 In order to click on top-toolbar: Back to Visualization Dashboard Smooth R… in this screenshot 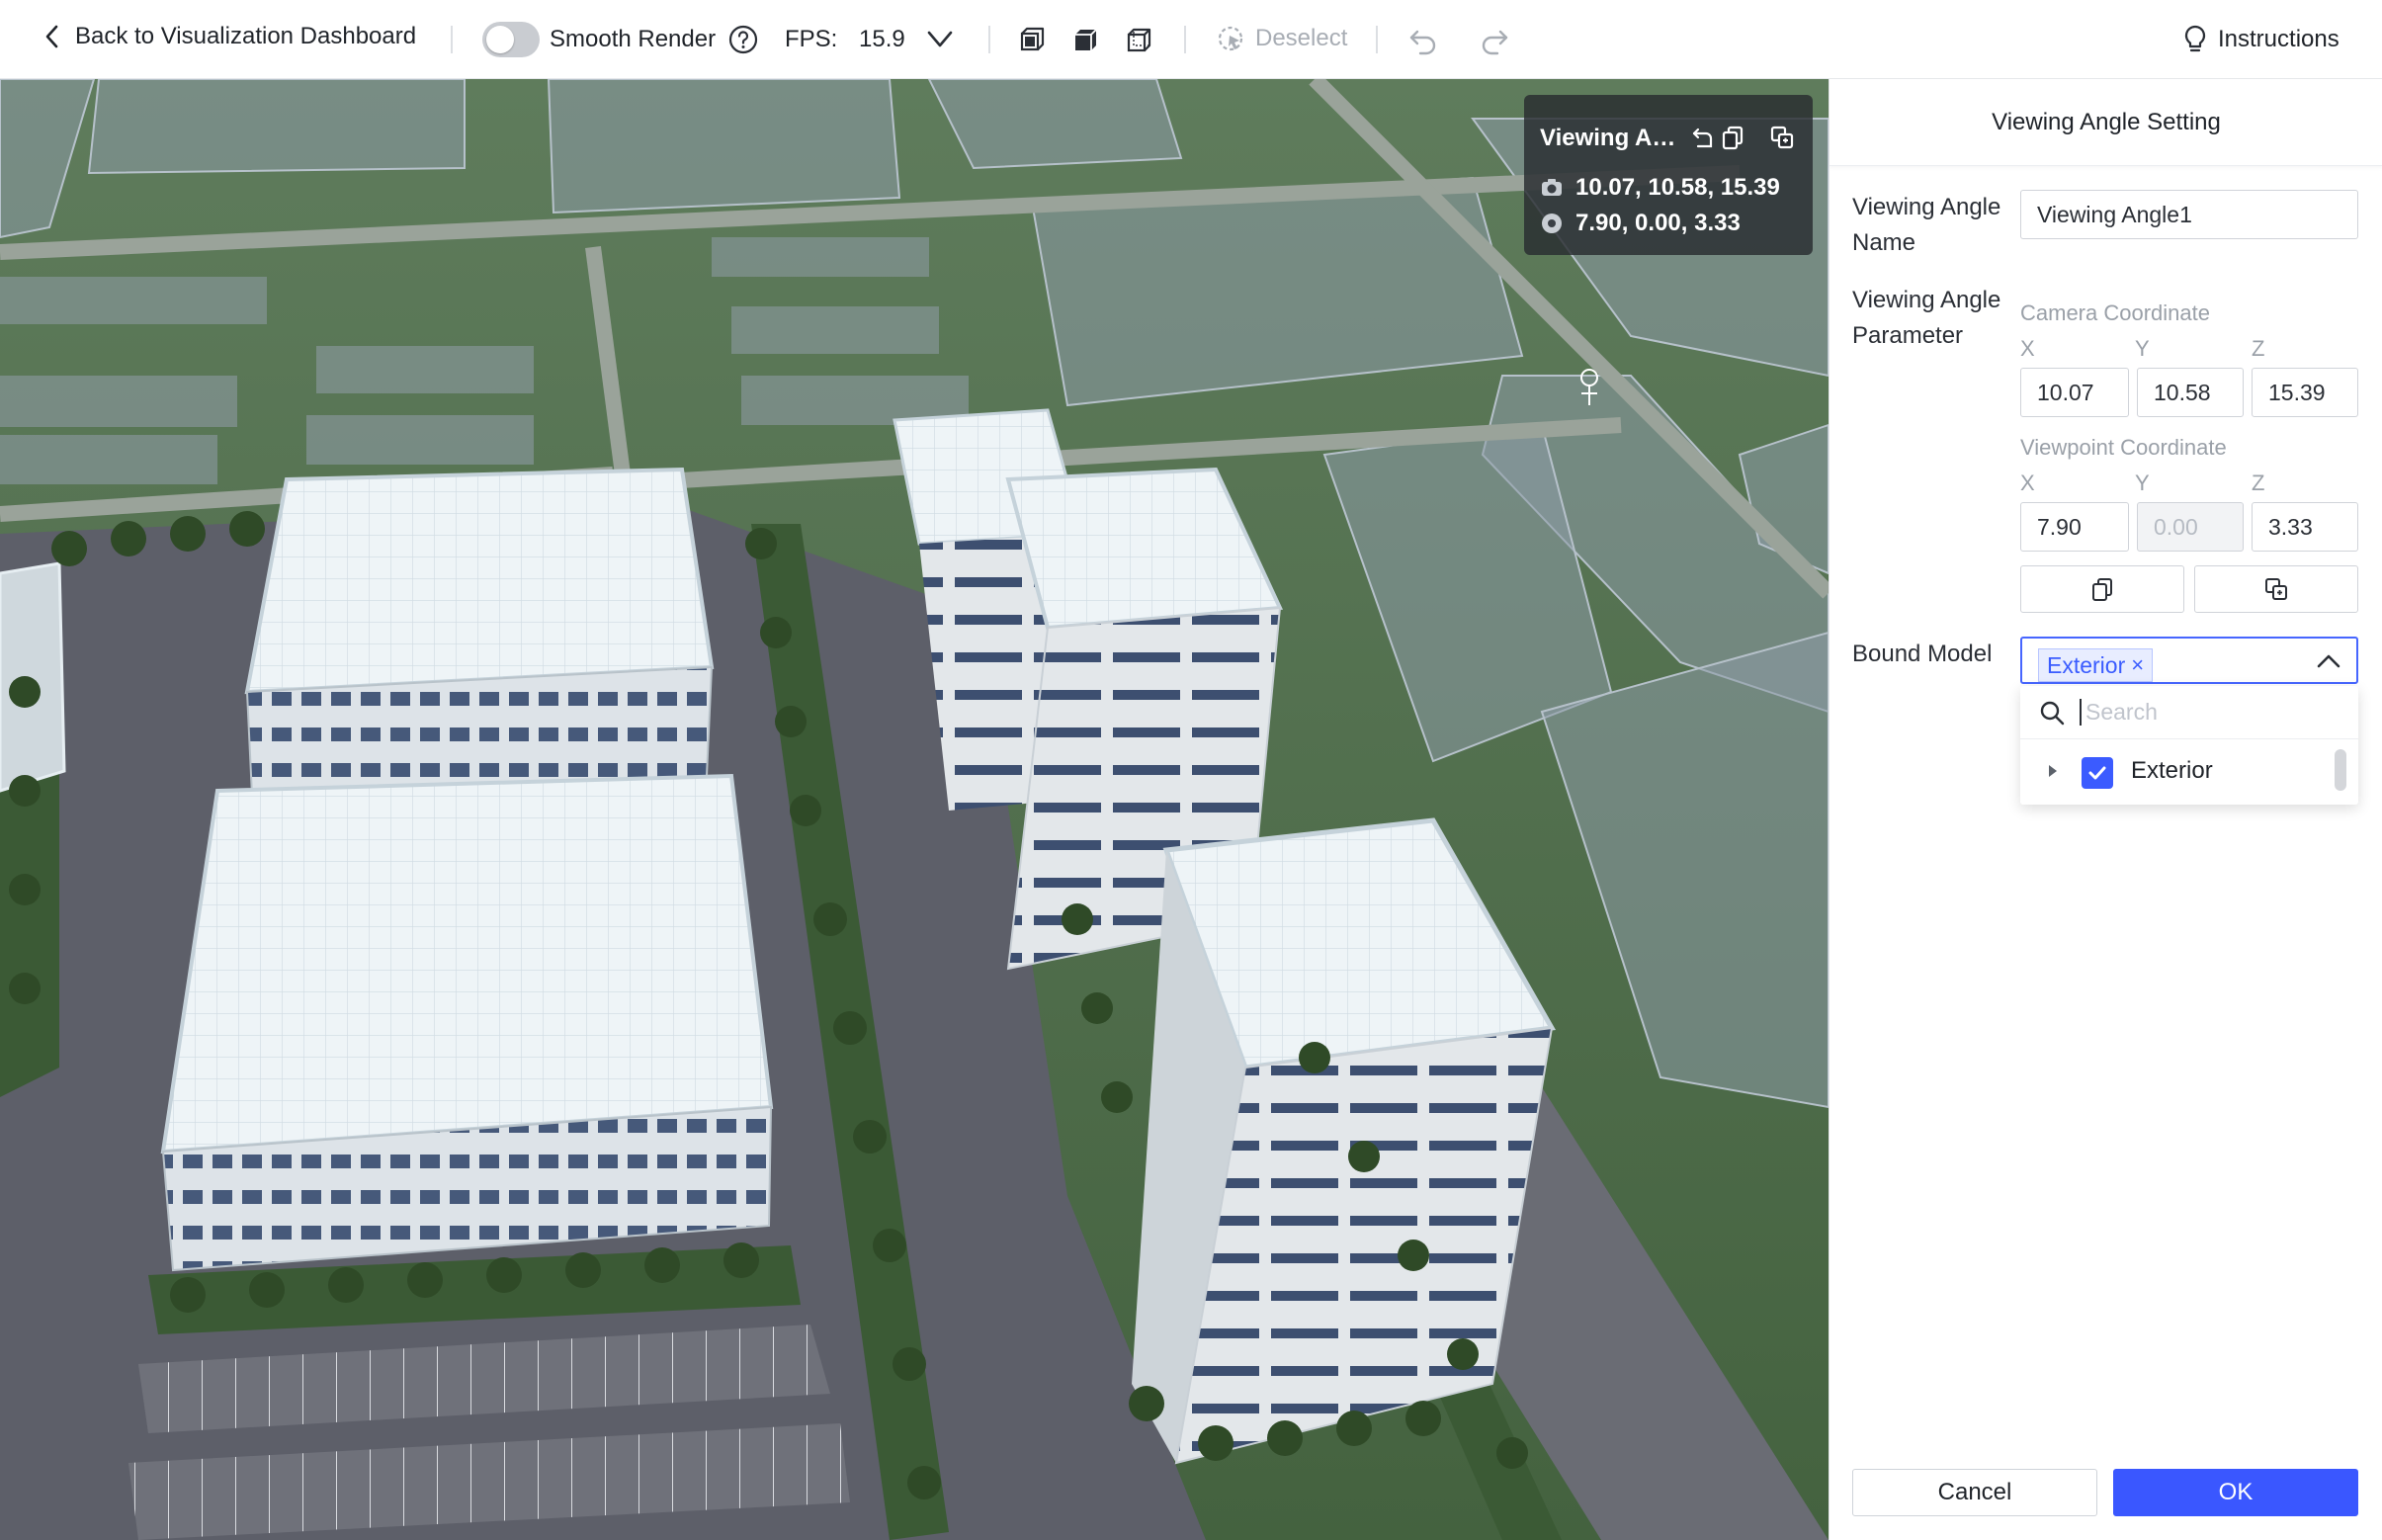, I will do `click(1191, 39)`.